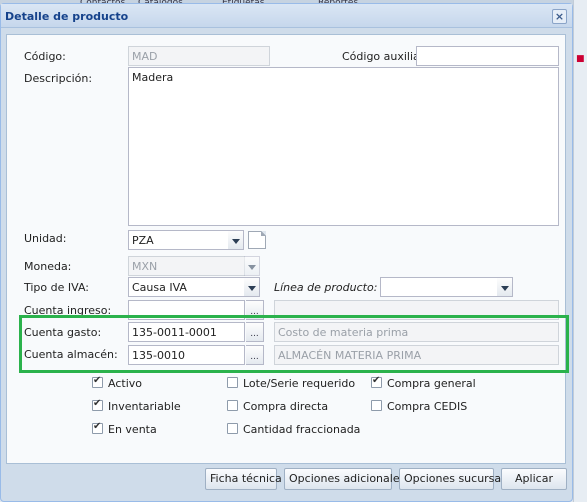 The image size is (587, 502). What do you see at coordinates (178, 240) in the screenshot?
I see `unidad-select: PZA` at bounding box center [178, 240].